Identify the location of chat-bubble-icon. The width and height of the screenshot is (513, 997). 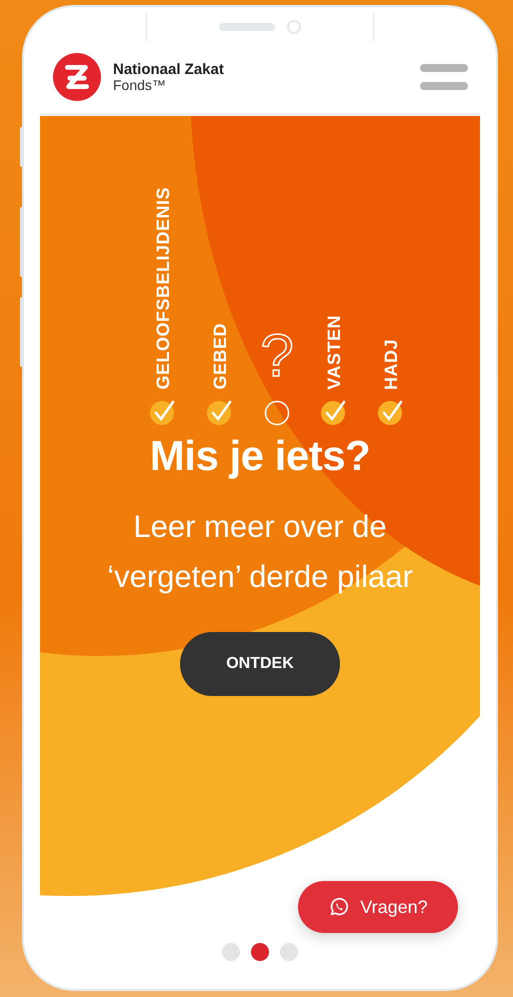
(339, 907).